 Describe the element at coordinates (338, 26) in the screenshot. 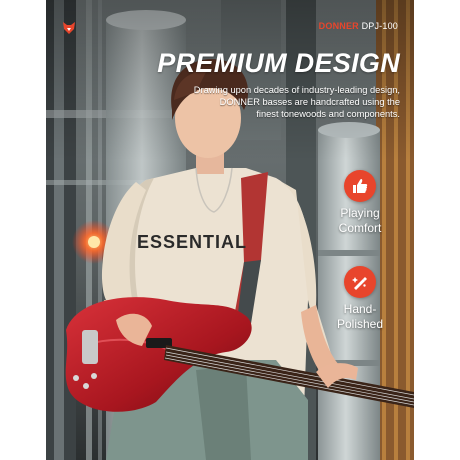

I see `brand-name: DONNER` at that location.